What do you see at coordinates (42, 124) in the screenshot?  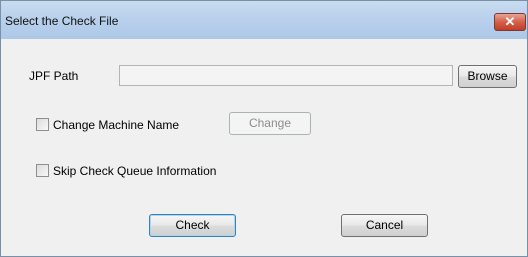 I see `change-machine-name-checkbox` at bounding box center [42, 124].